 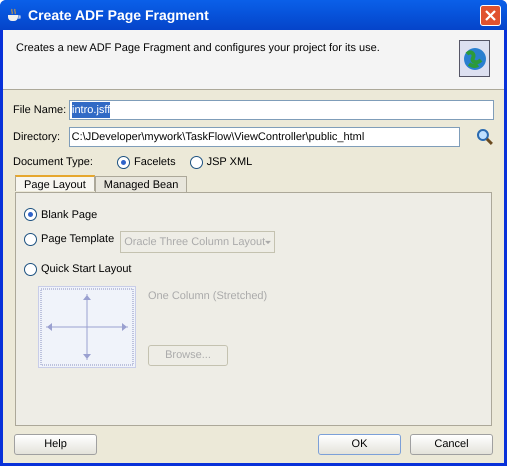 I want to click on file-name-field: intro.jsff, so click(x=281, y=110).